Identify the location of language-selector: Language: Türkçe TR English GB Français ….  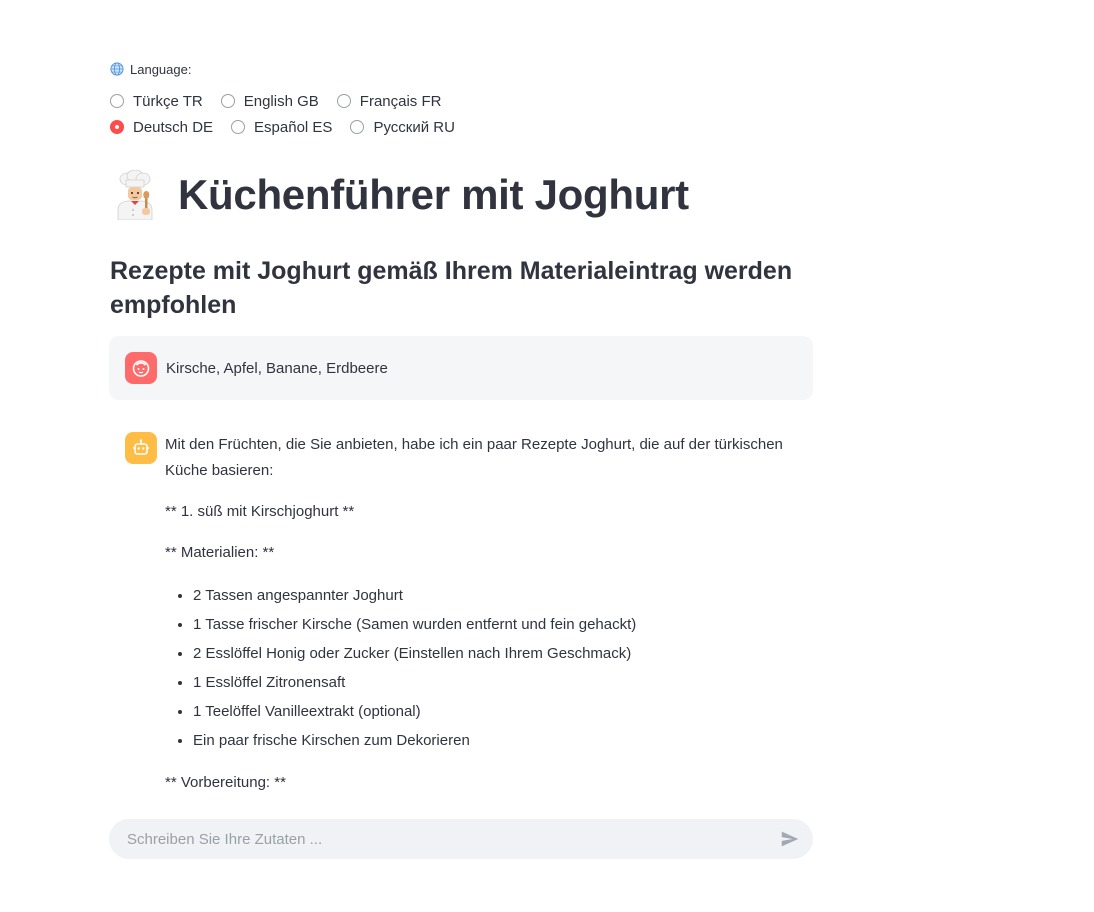
(291, 100).